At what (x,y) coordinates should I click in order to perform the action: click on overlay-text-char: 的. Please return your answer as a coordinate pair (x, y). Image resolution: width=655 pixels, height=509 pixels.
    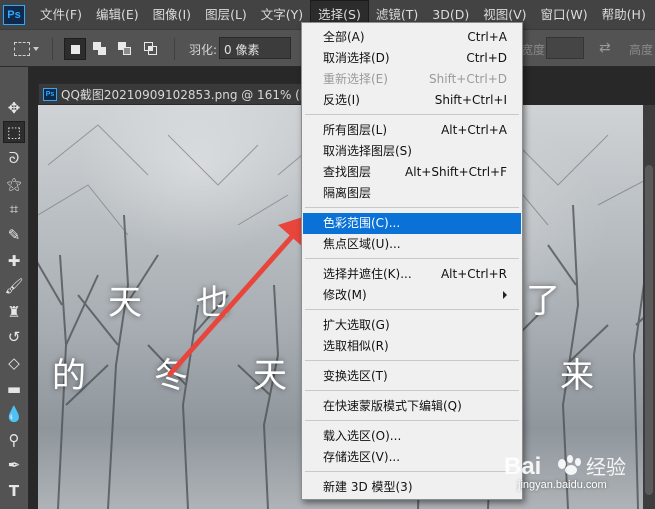
    Looking at the image, I should click on (69, 376).